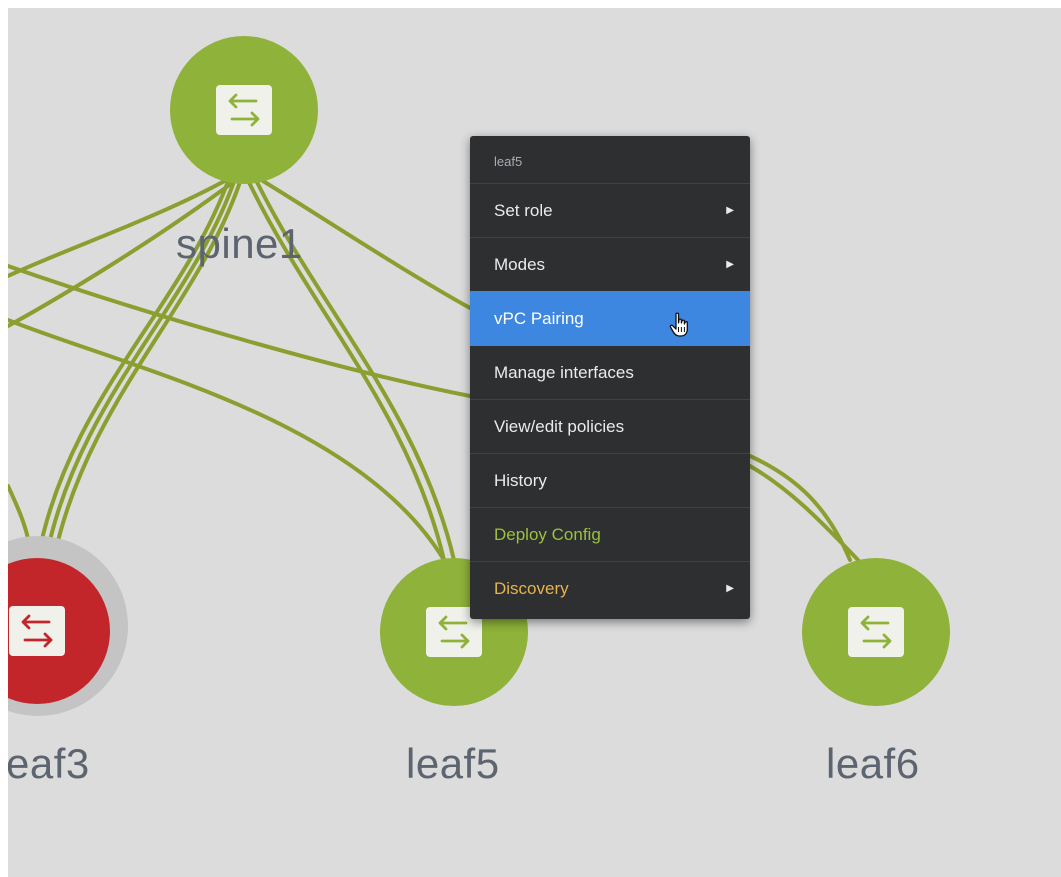 Image resolution: width=1061 pixels, height=877 pixels. Describe the element at coordinates (678, 324) in the screenshot. I see `hand-pointer-cursor-icon` at that location.